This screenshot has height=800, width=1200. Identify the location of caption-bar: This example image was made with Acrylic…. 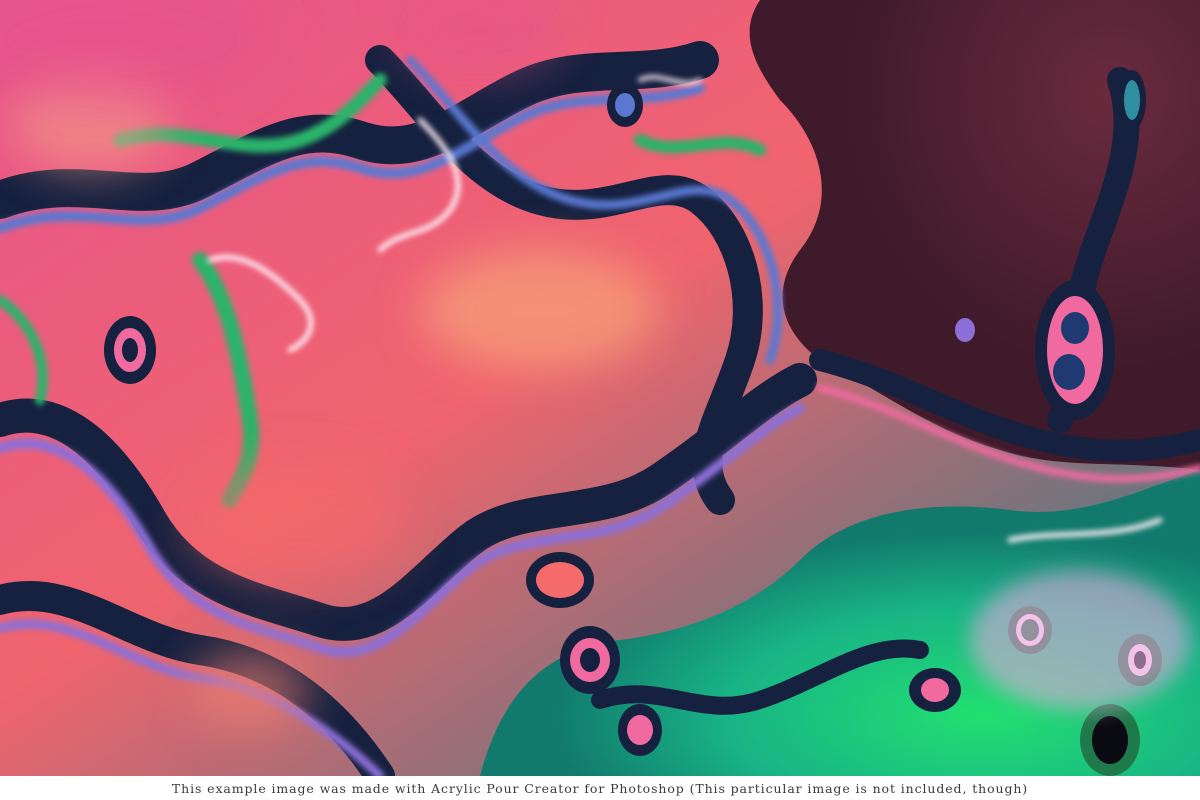
(600, 788).